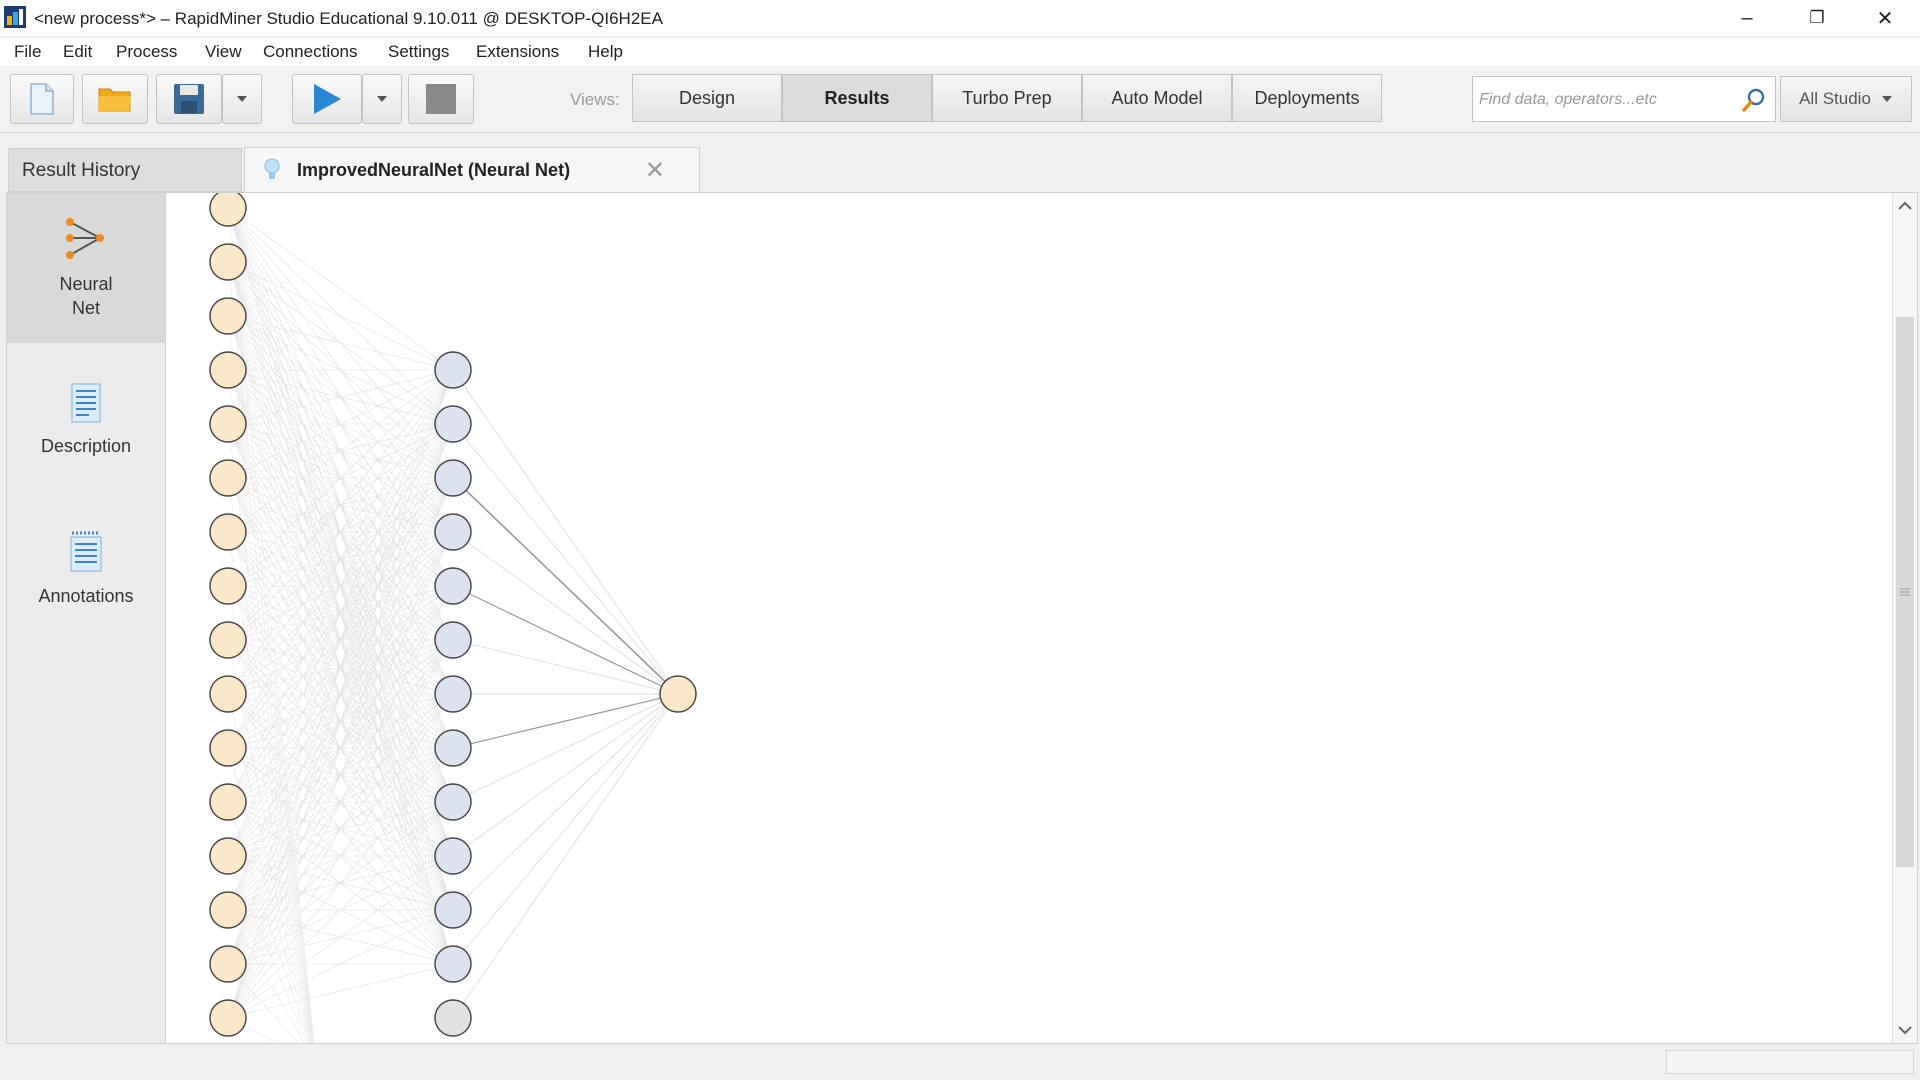  I want to click on new-process-button, so click(42, 99).